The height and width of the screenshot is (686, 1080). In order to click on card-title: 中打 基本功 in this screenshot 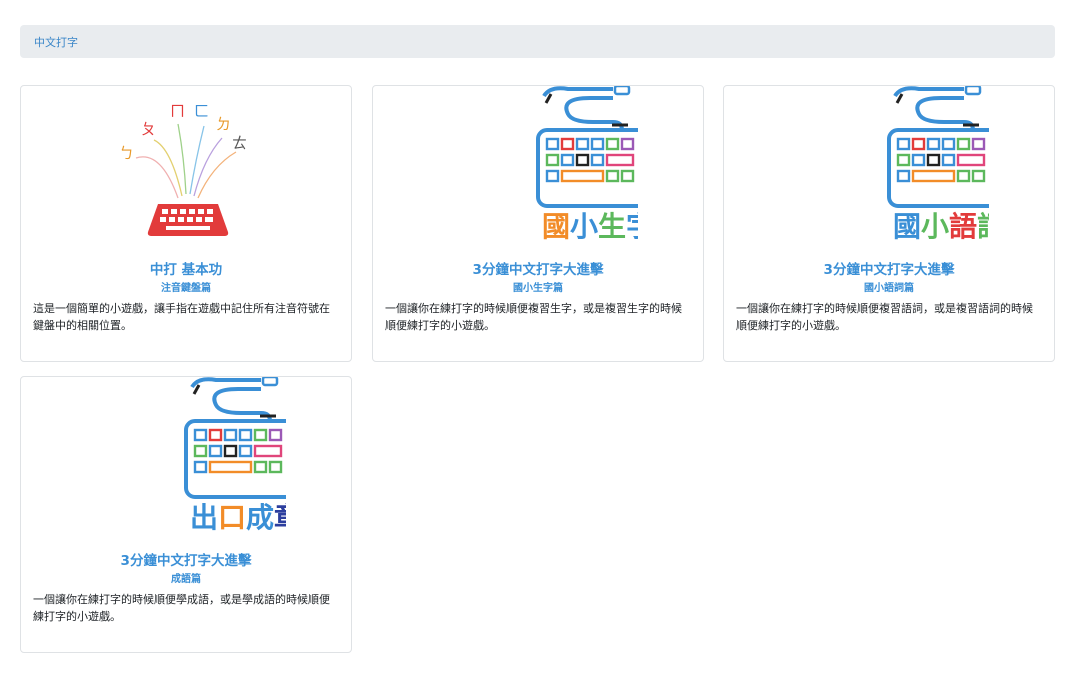, I will do `click(186, 270)`.